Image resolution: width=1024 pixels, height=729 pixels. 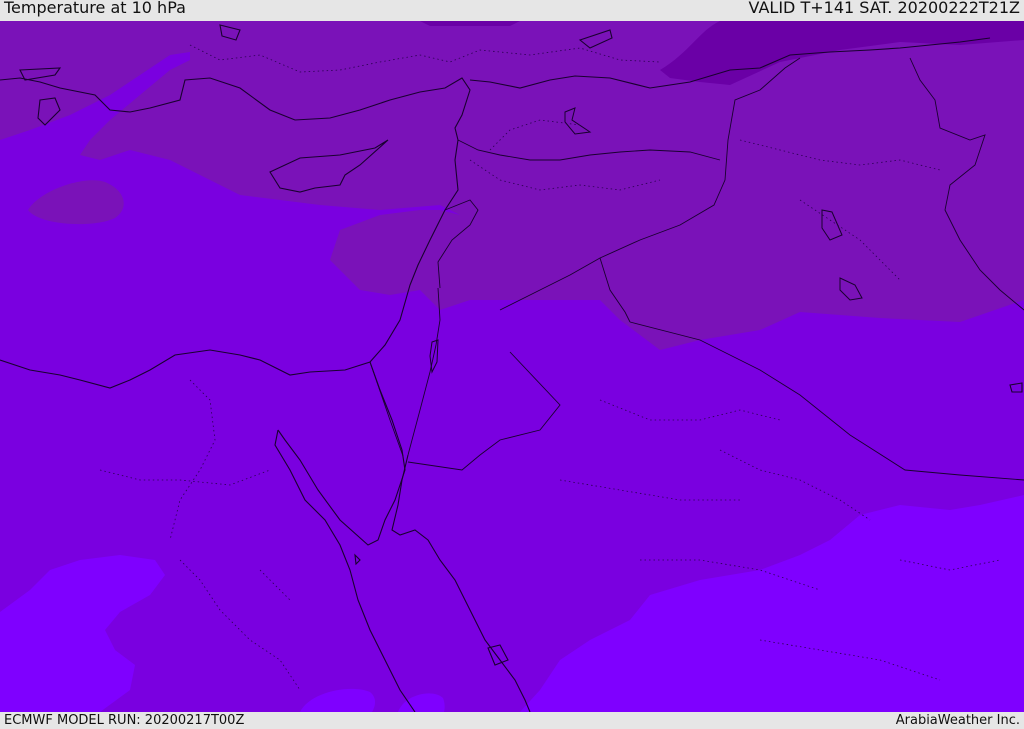 I want to click on model-run-label: ECMWF MODEL RUN: 20200217T00Z, so click(x=124, y=720).